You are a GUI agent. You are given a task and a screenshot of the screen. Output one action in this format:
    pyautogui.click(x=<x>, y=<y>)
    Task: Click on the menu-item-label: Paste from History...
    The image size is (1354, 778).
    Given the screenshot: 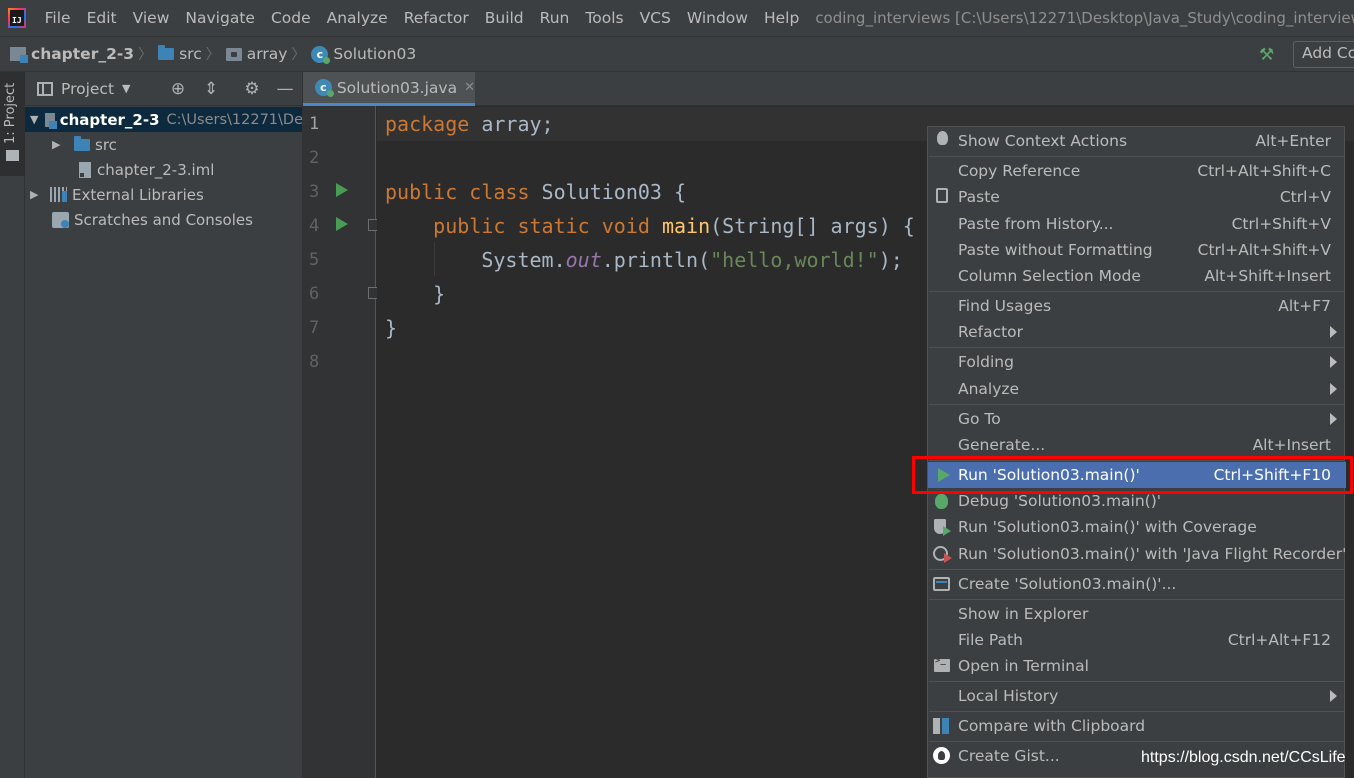 What is the action you would take?
    pyautogui.click(x=1036, y=224)
    